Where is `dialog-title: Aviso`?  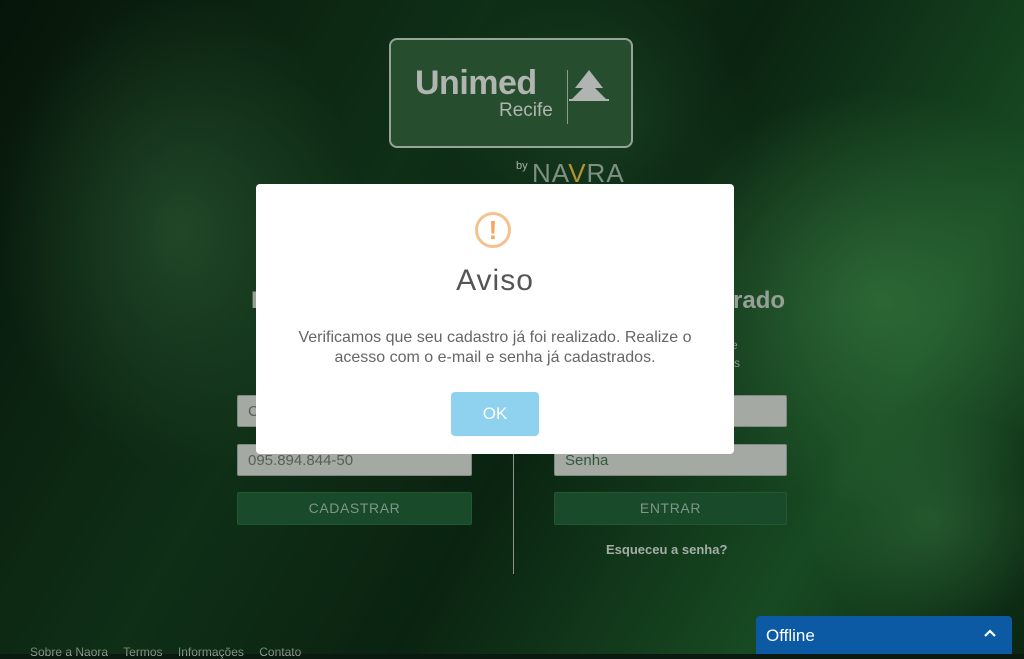
dialog-title: Aviso is located at coordinates (495, 280).